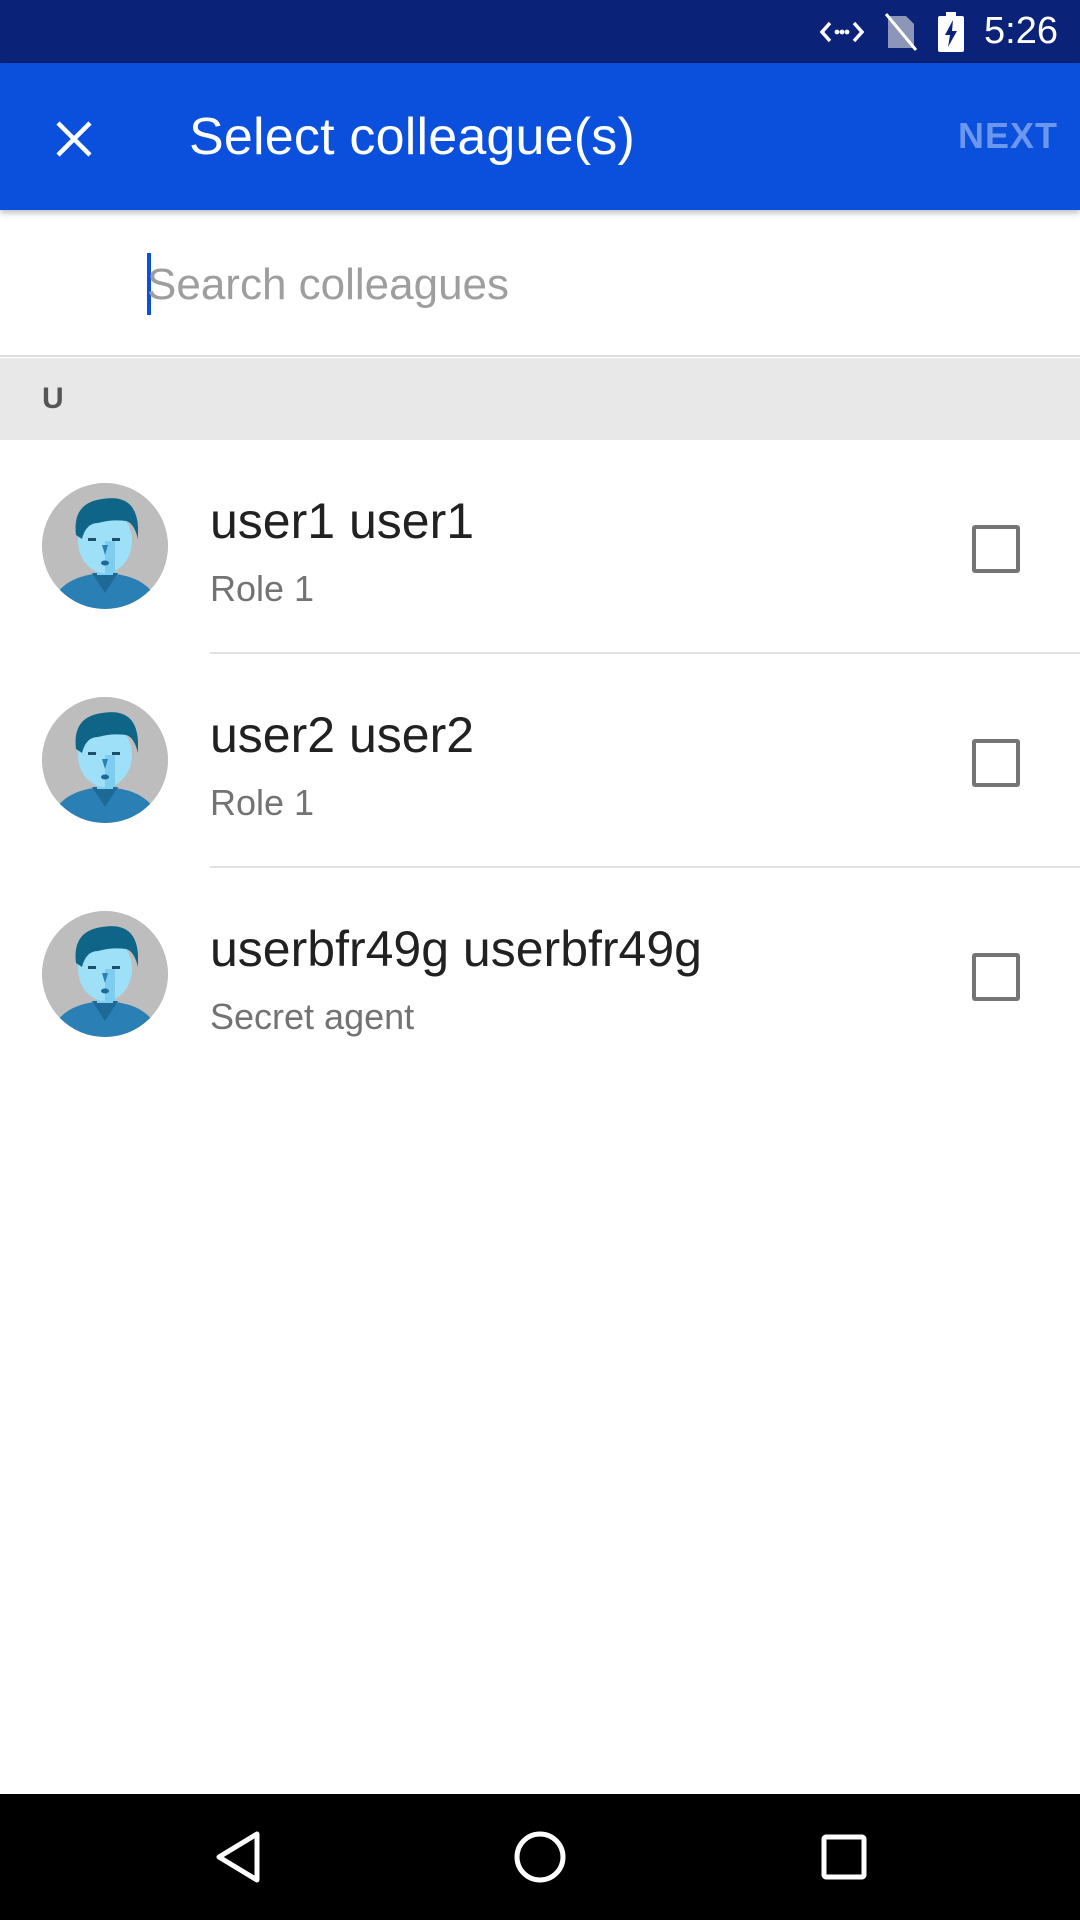 The height and width of the screenshot is (1920, 1080). I want to click on colleague-role: Secret agent, so click(312, 1016).